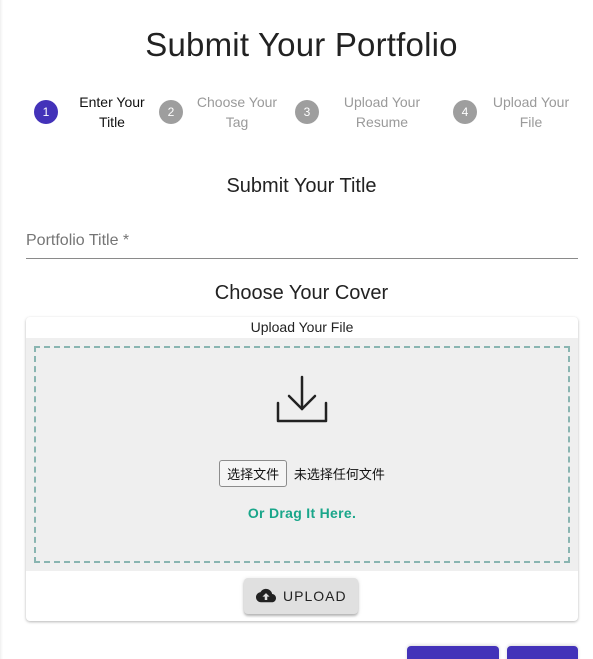  I want to click on upload-button: UPLOAD, so click(301, 596).